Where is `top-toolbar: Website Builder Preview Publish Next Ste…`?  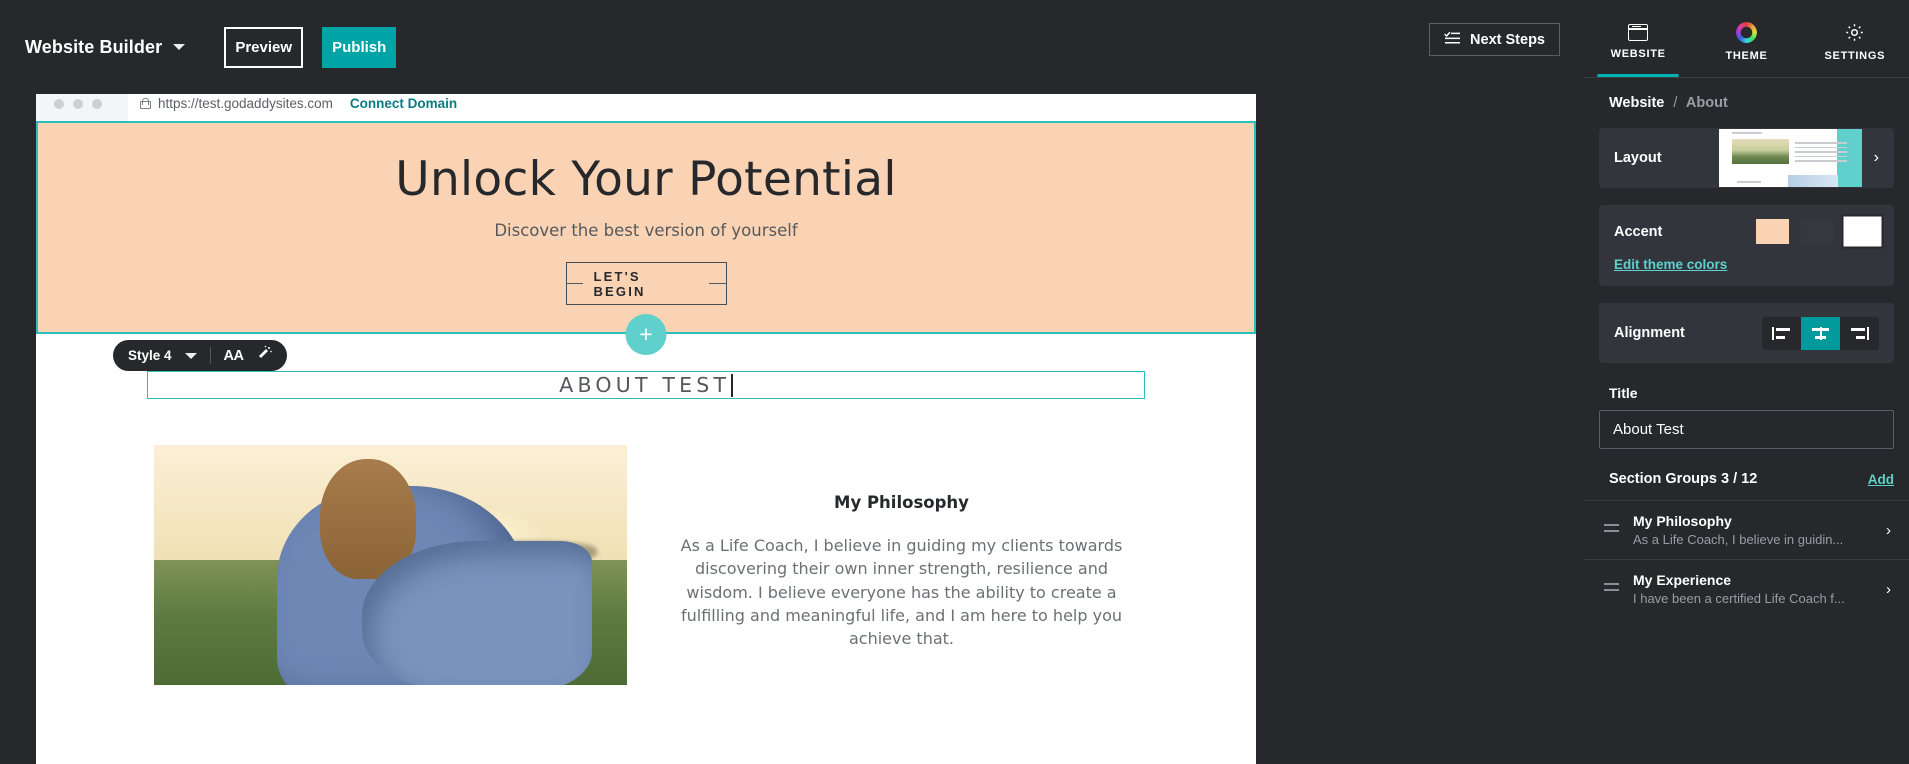
top-toolbar: Website Builder Preview Publish Next Ste… is located at coordinates (792, 47).